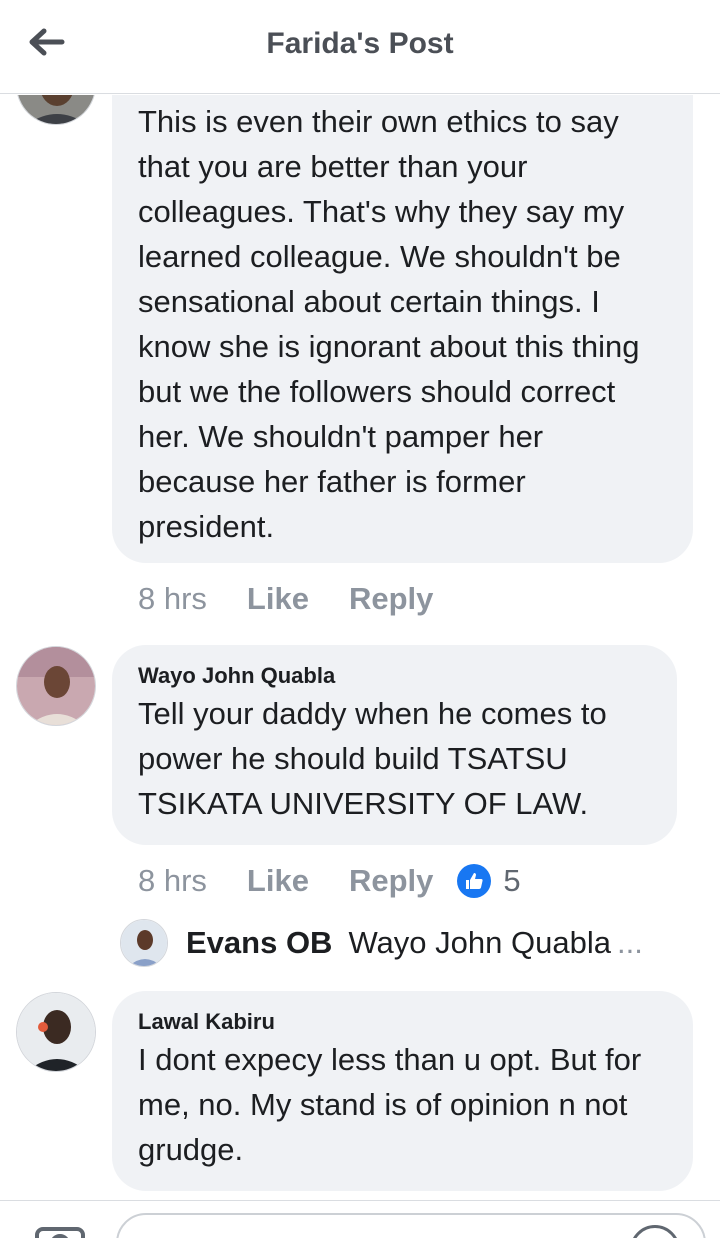  I want to click on comment-composer, so click(360, 1219).